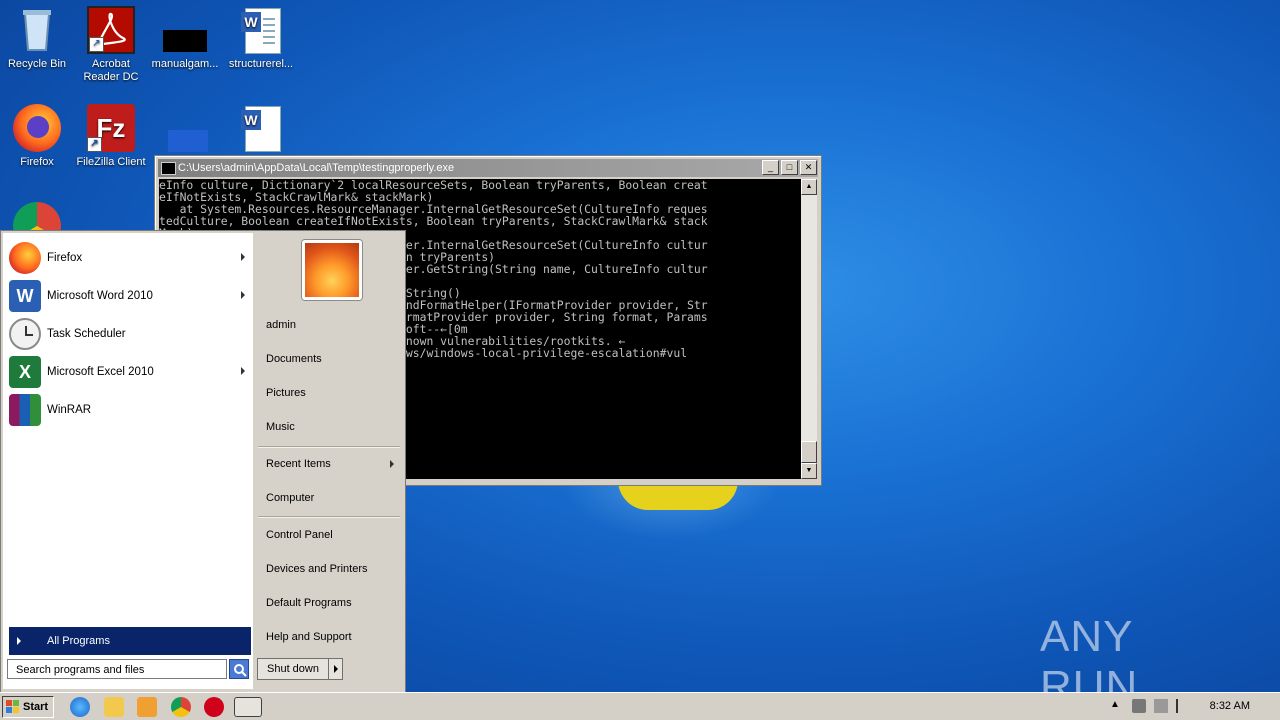  I want to click on shutdown-button: Shut down, so click(293, 669).